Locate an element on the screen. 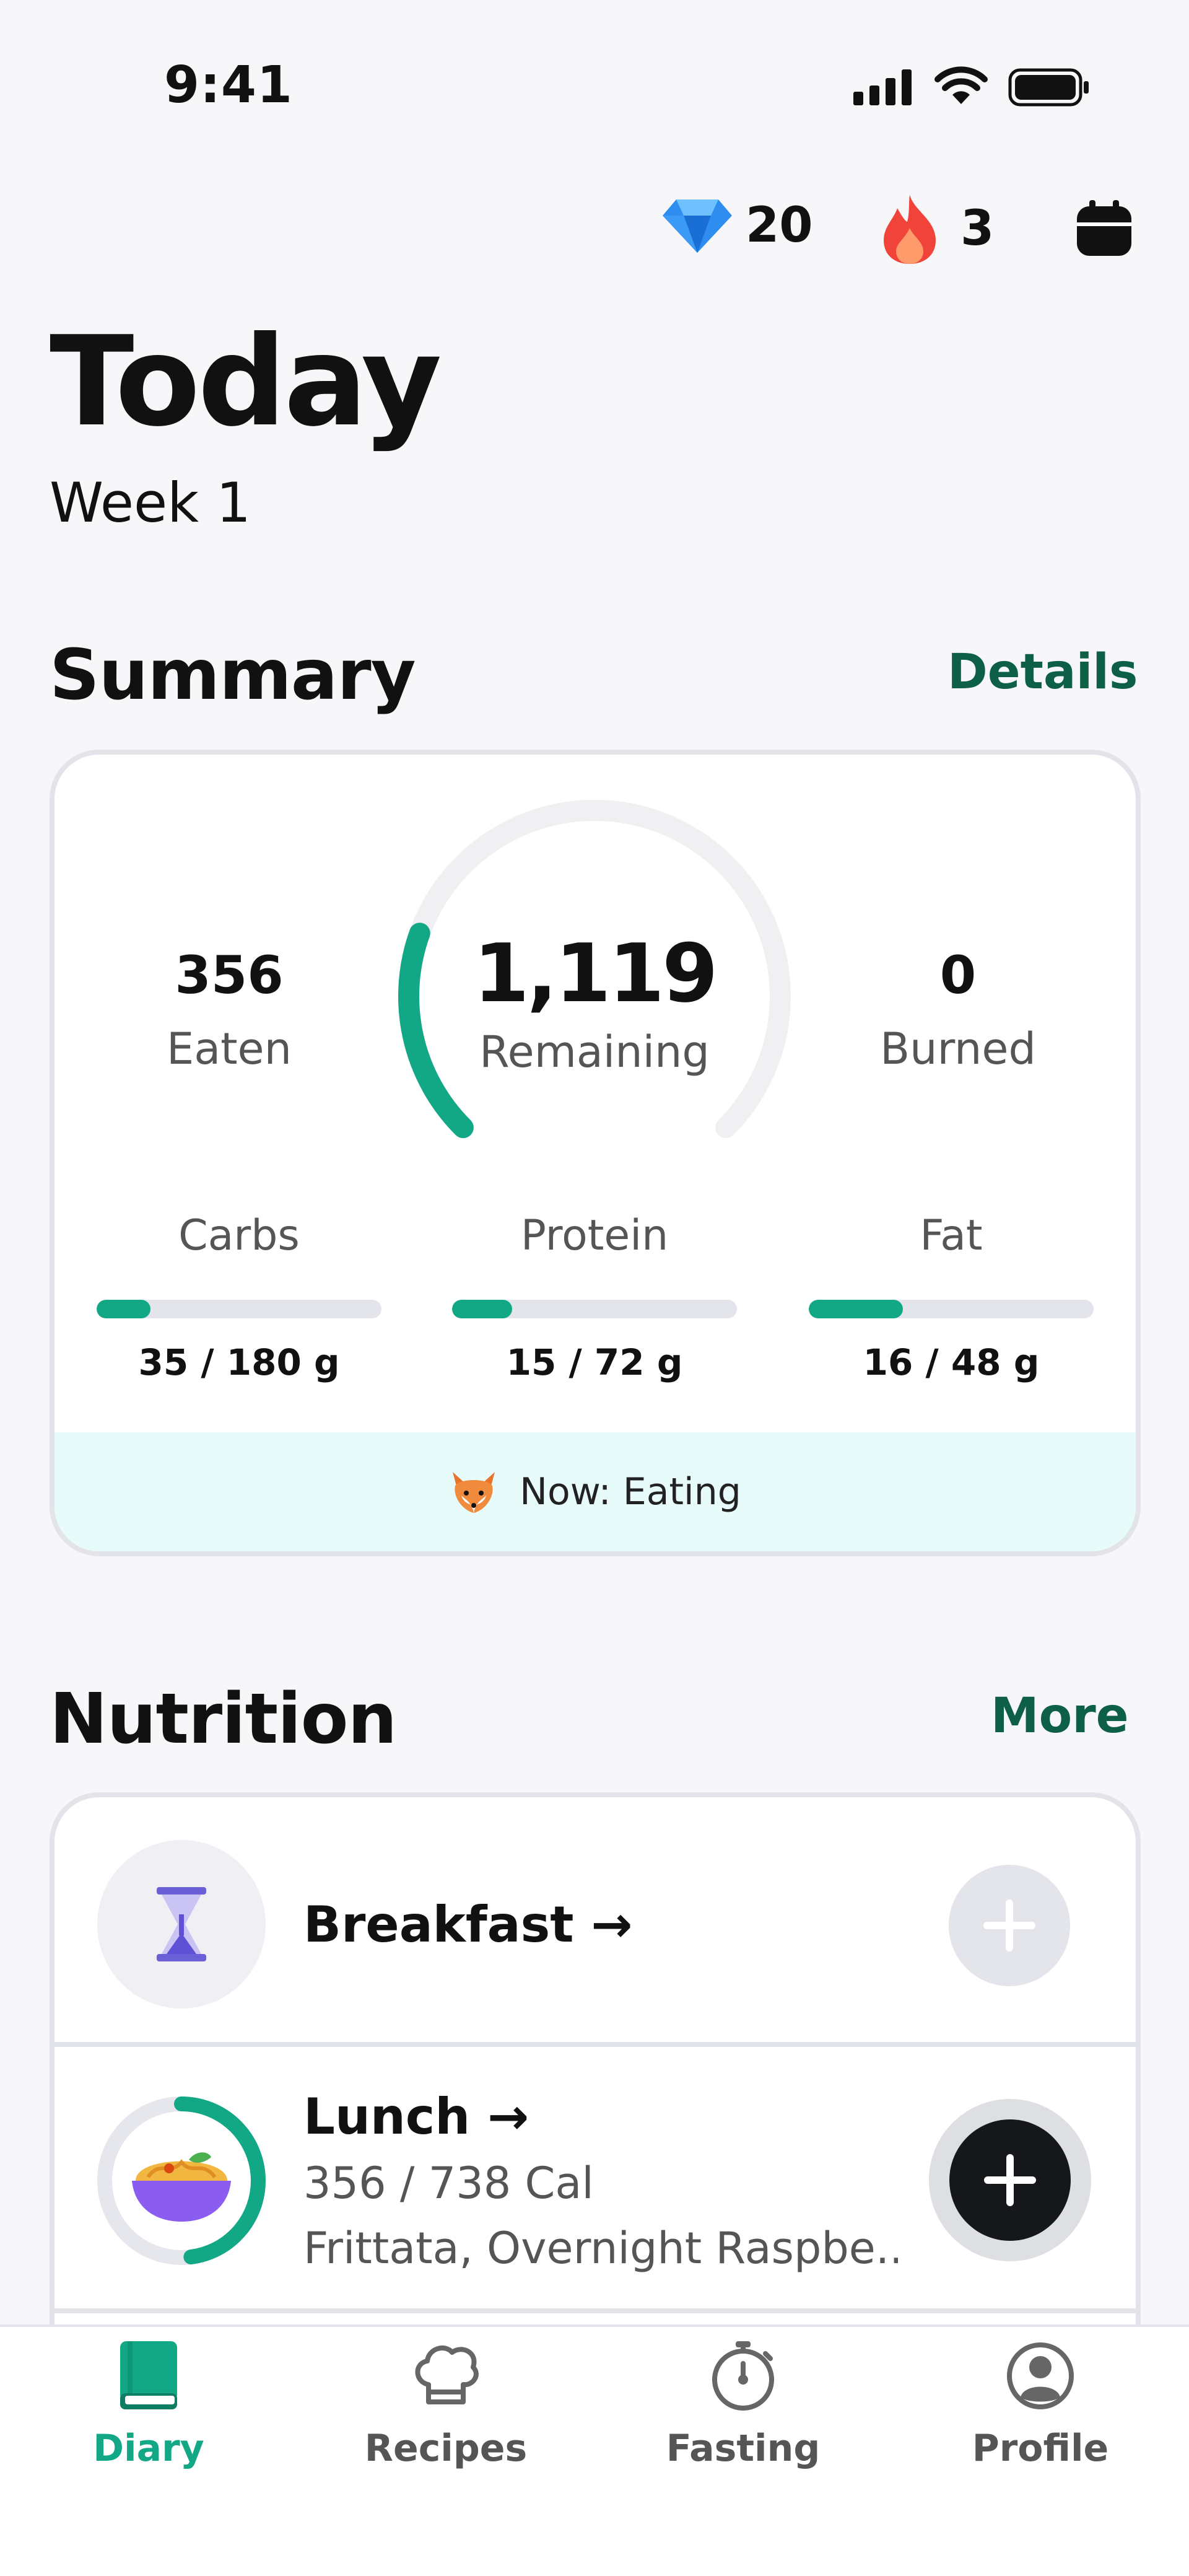  book-icon is located at coordinates (148, 2375).